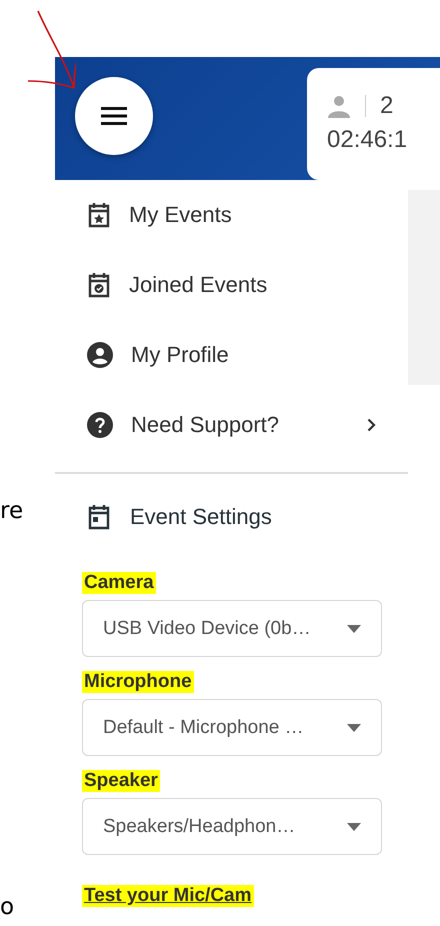 Image resolution: width=440 pixels, height=926 pixels. What do you see at coordinates (168, 896) in the screenshot?
I see `test-link: Test your Mic/Cam` at bounding box center [168, 896].